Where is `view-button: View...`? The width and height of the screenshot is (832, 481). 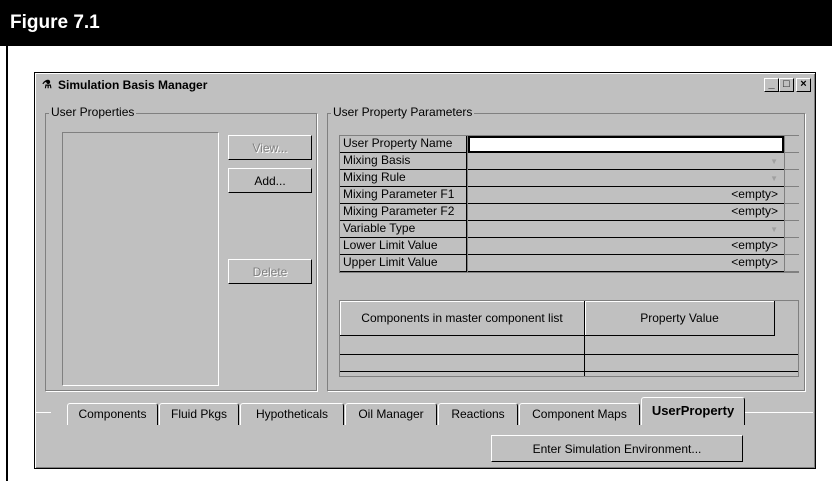 view-button: View... is located at coordinates (270, 147).